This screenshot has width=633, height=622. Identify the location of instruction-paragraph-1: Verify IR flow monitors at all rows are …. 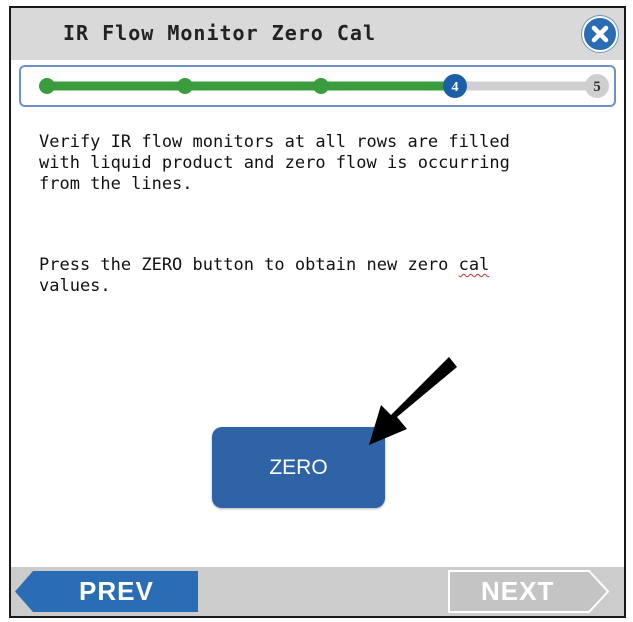
(274, 163).